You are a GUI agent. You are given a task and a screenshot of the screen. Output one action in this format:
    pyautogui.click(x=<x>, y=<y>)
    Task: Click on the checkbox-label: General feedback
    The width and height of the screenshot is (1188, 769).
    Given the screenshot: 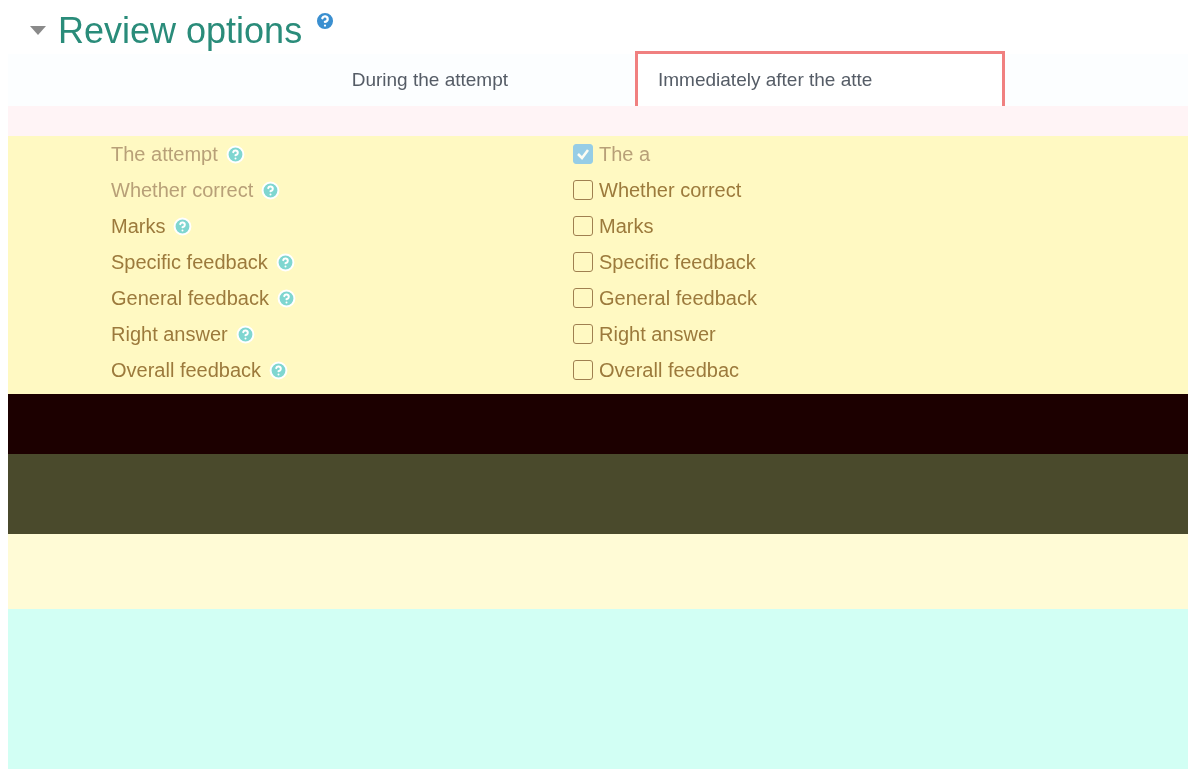 What is the action you would take?
    pyautogui.click(x=678, y=298)
    